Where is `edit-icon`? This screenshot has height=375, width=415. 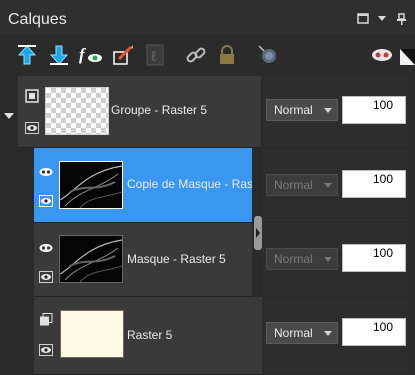
edit-icon is located at coordinates (123, 55).